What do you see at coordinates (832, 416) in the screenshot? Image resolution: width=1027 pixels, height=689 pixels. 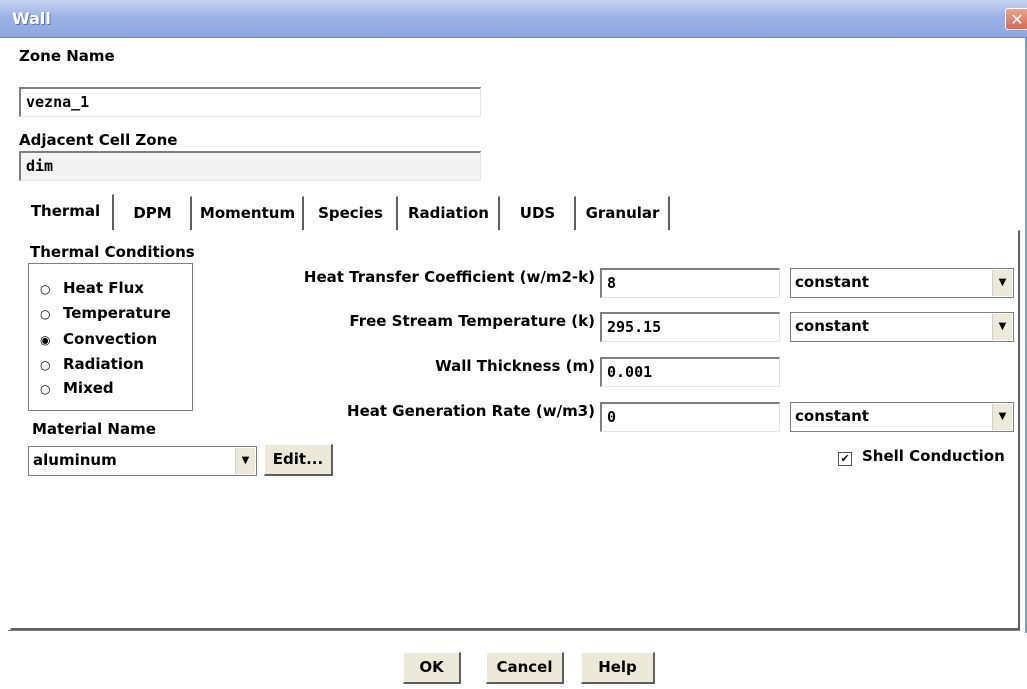 I see `hgr-profile-value: constant` at bounding box center [832, 416].